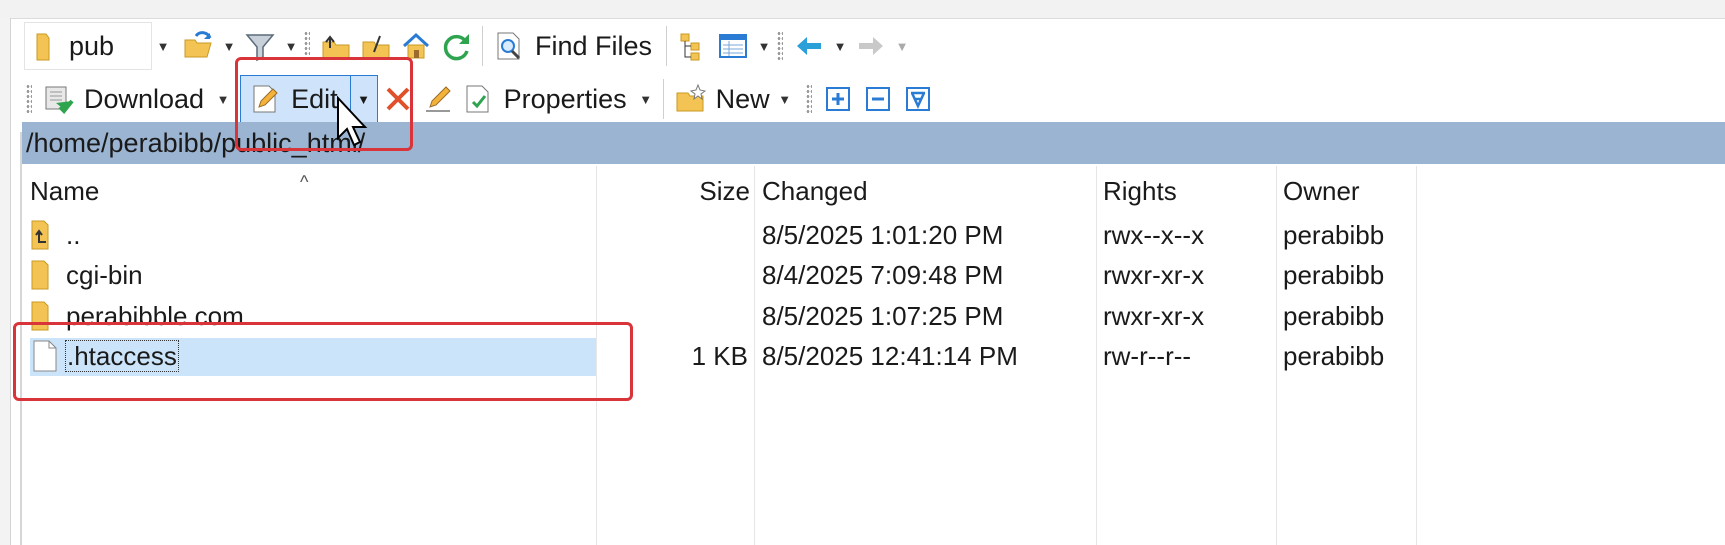  What do you see at coordinates (594, 45) in the screenshot?
I see `find-files-label: Find Files` at bounding box center [594, 45].